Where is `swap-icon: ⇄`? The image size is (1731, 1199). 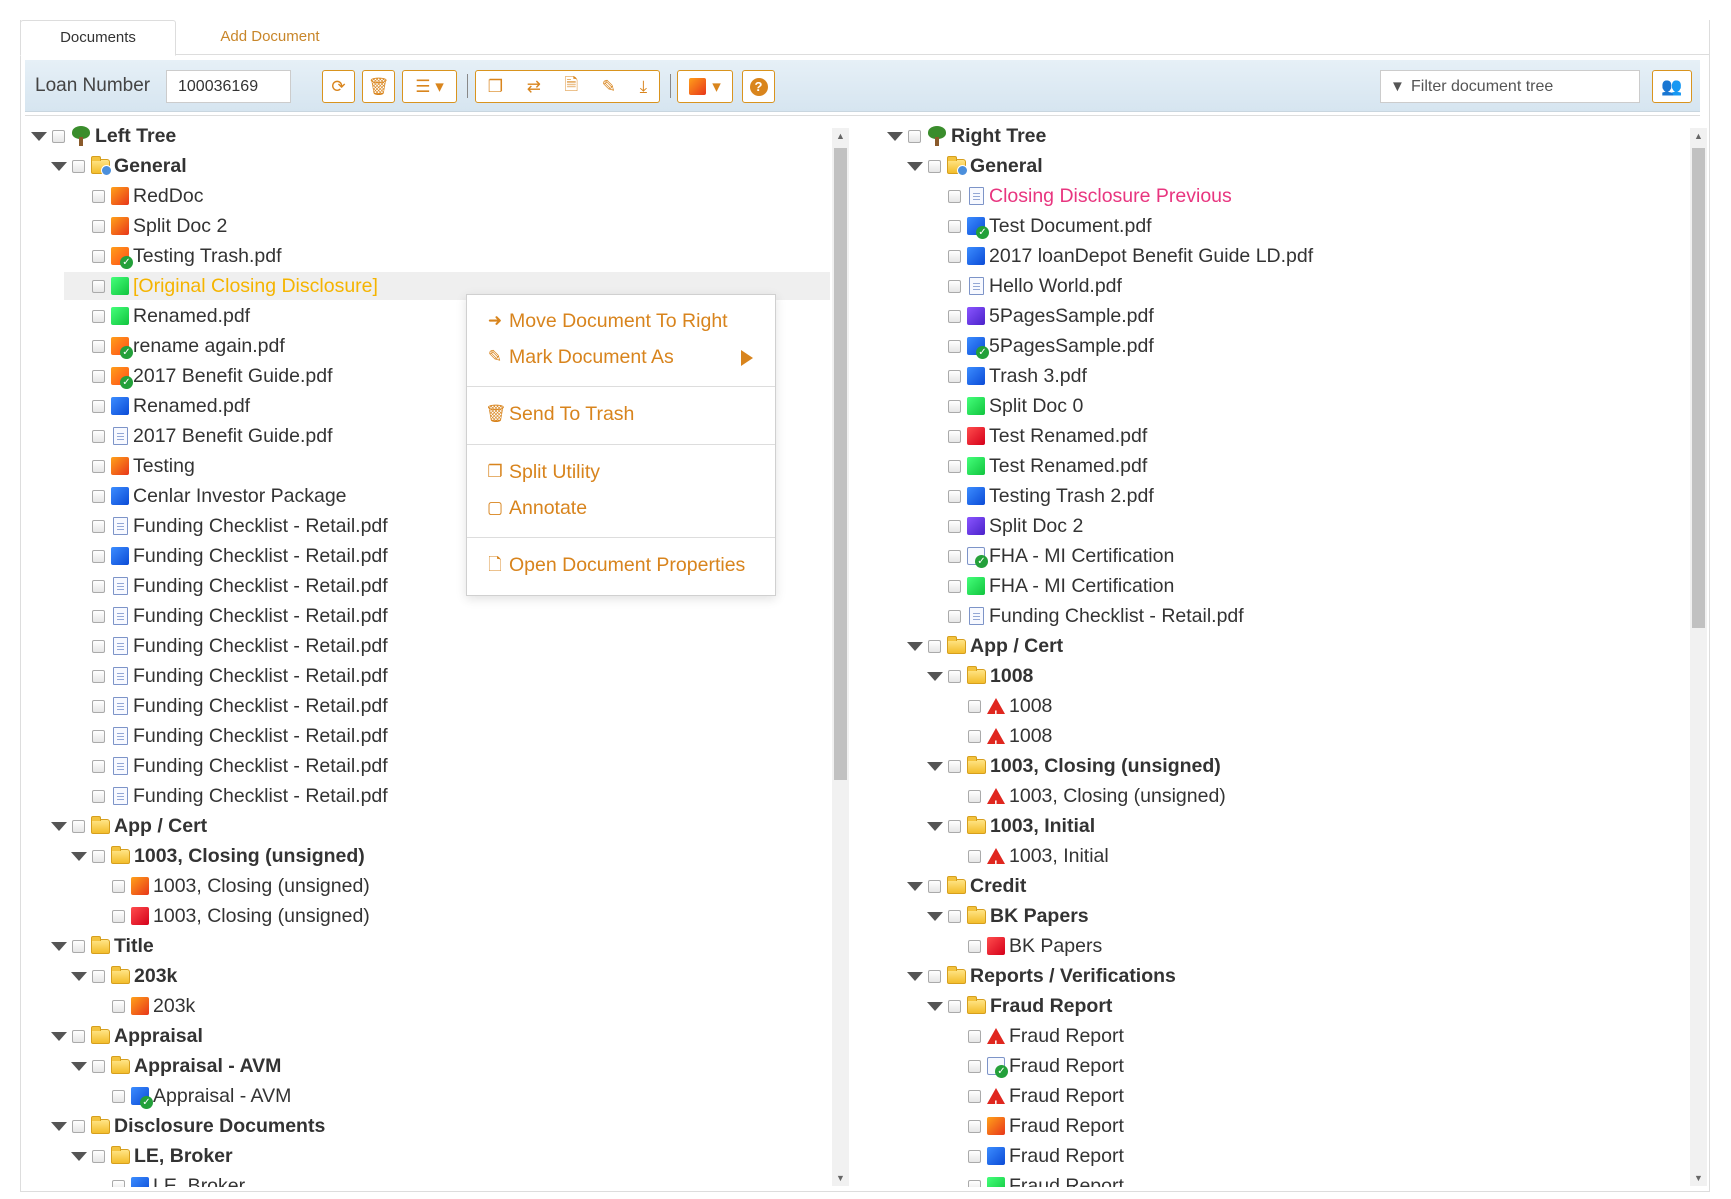 swap-icon: ⇄ is located at coordinates (534, 87).